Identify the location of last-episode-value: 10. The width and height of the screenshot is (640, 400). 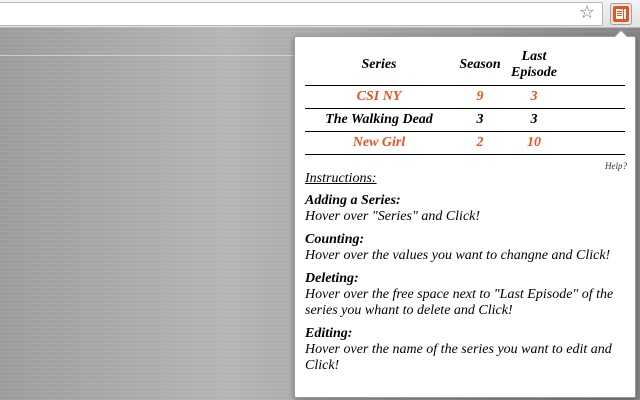
(534, 143).